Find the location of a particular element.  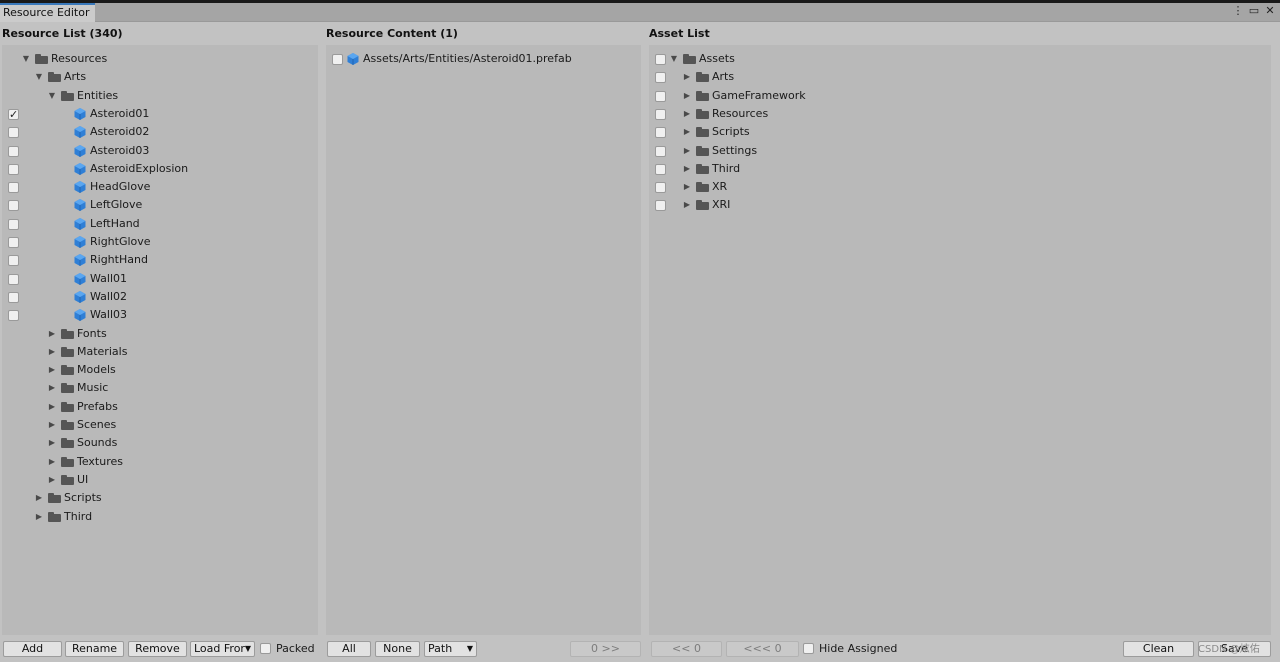

resource-tree-row: ▶ Fonts is located at coordinates (160, 334).